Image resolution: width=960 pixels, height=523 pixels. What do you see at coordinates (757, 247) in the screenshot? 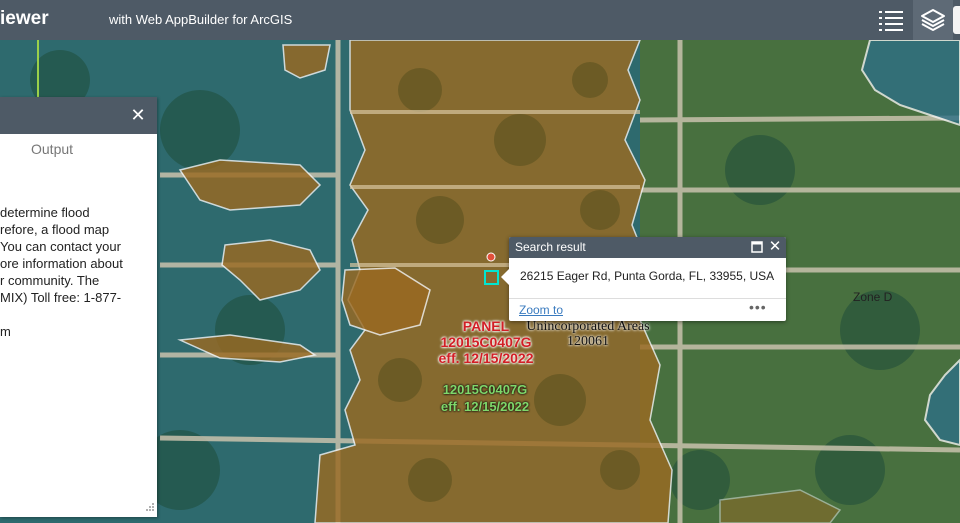
I see `maximize-icon` at bounding box center [757, 247].